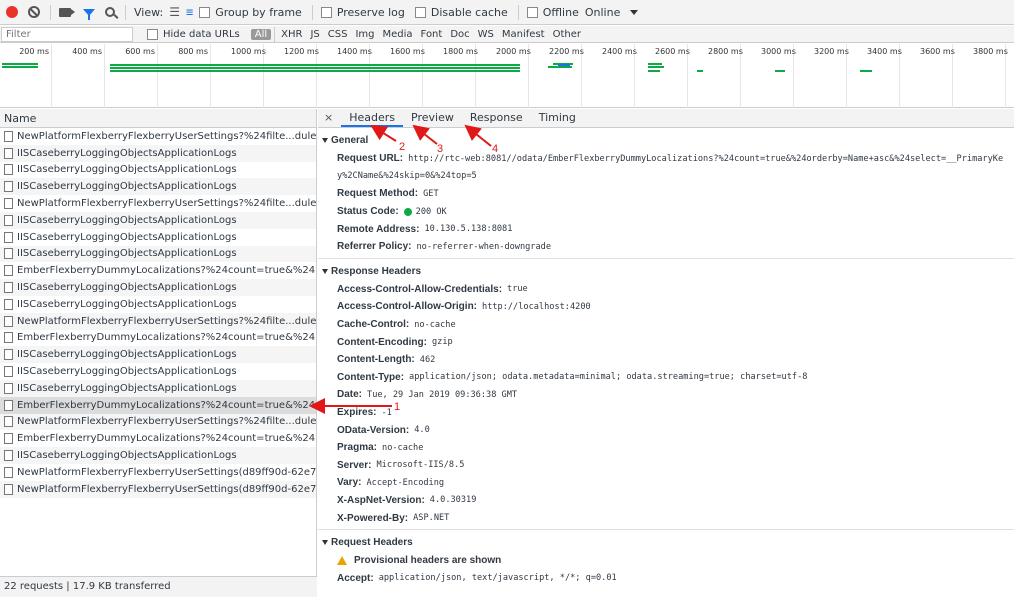 This screenshot has width=1014, height=597. I want to click on timeline-tick-label: 2400 ms, so click(619, 51).